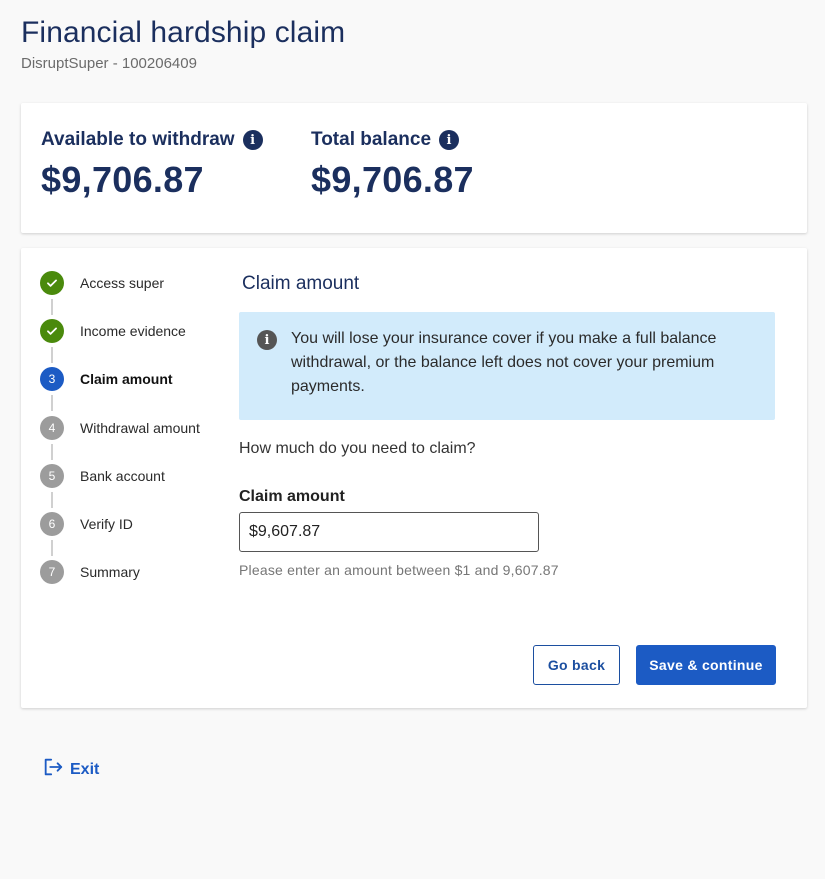 This screenshot has height=879, width=825. What do you see at coordinates (135, 487) in the screenshot?
I see `step-bank-account: 5 Bank account` at bounding box center [135, 487].